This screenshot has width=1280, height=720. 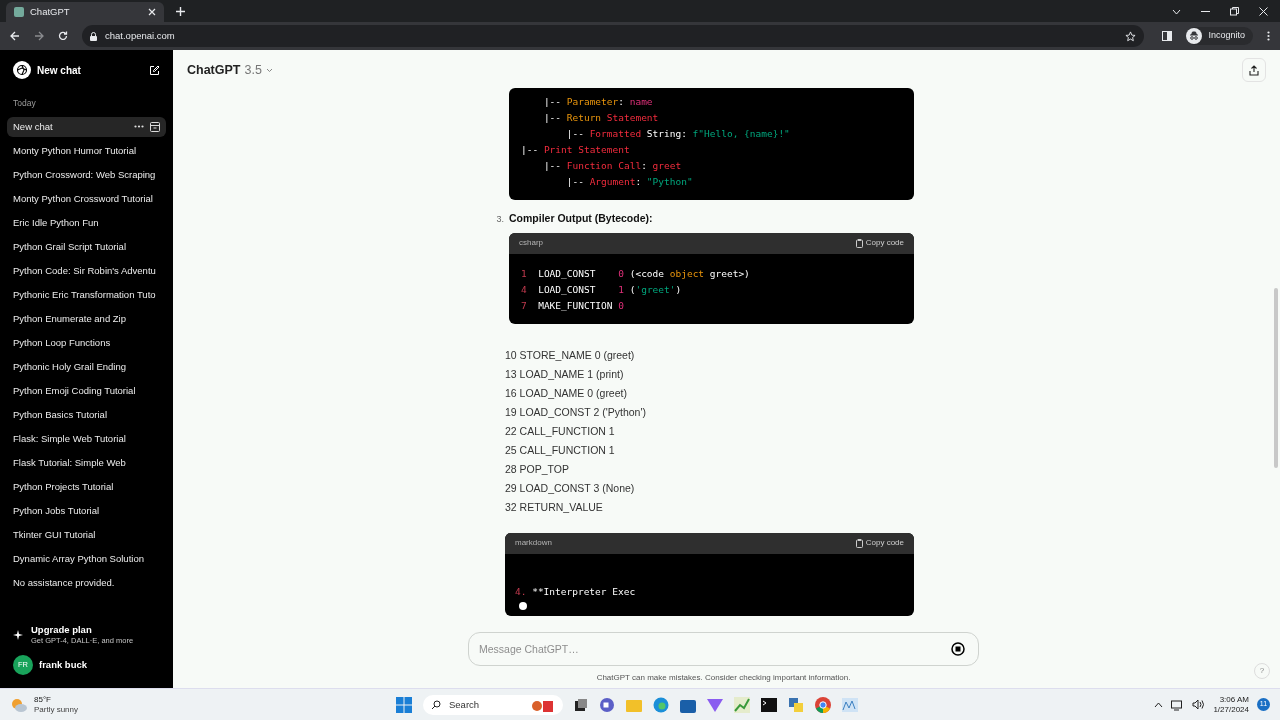 I want to click on bytecode-line: 22 CALL_FUNCTION 1, so click(x=560, y=431).